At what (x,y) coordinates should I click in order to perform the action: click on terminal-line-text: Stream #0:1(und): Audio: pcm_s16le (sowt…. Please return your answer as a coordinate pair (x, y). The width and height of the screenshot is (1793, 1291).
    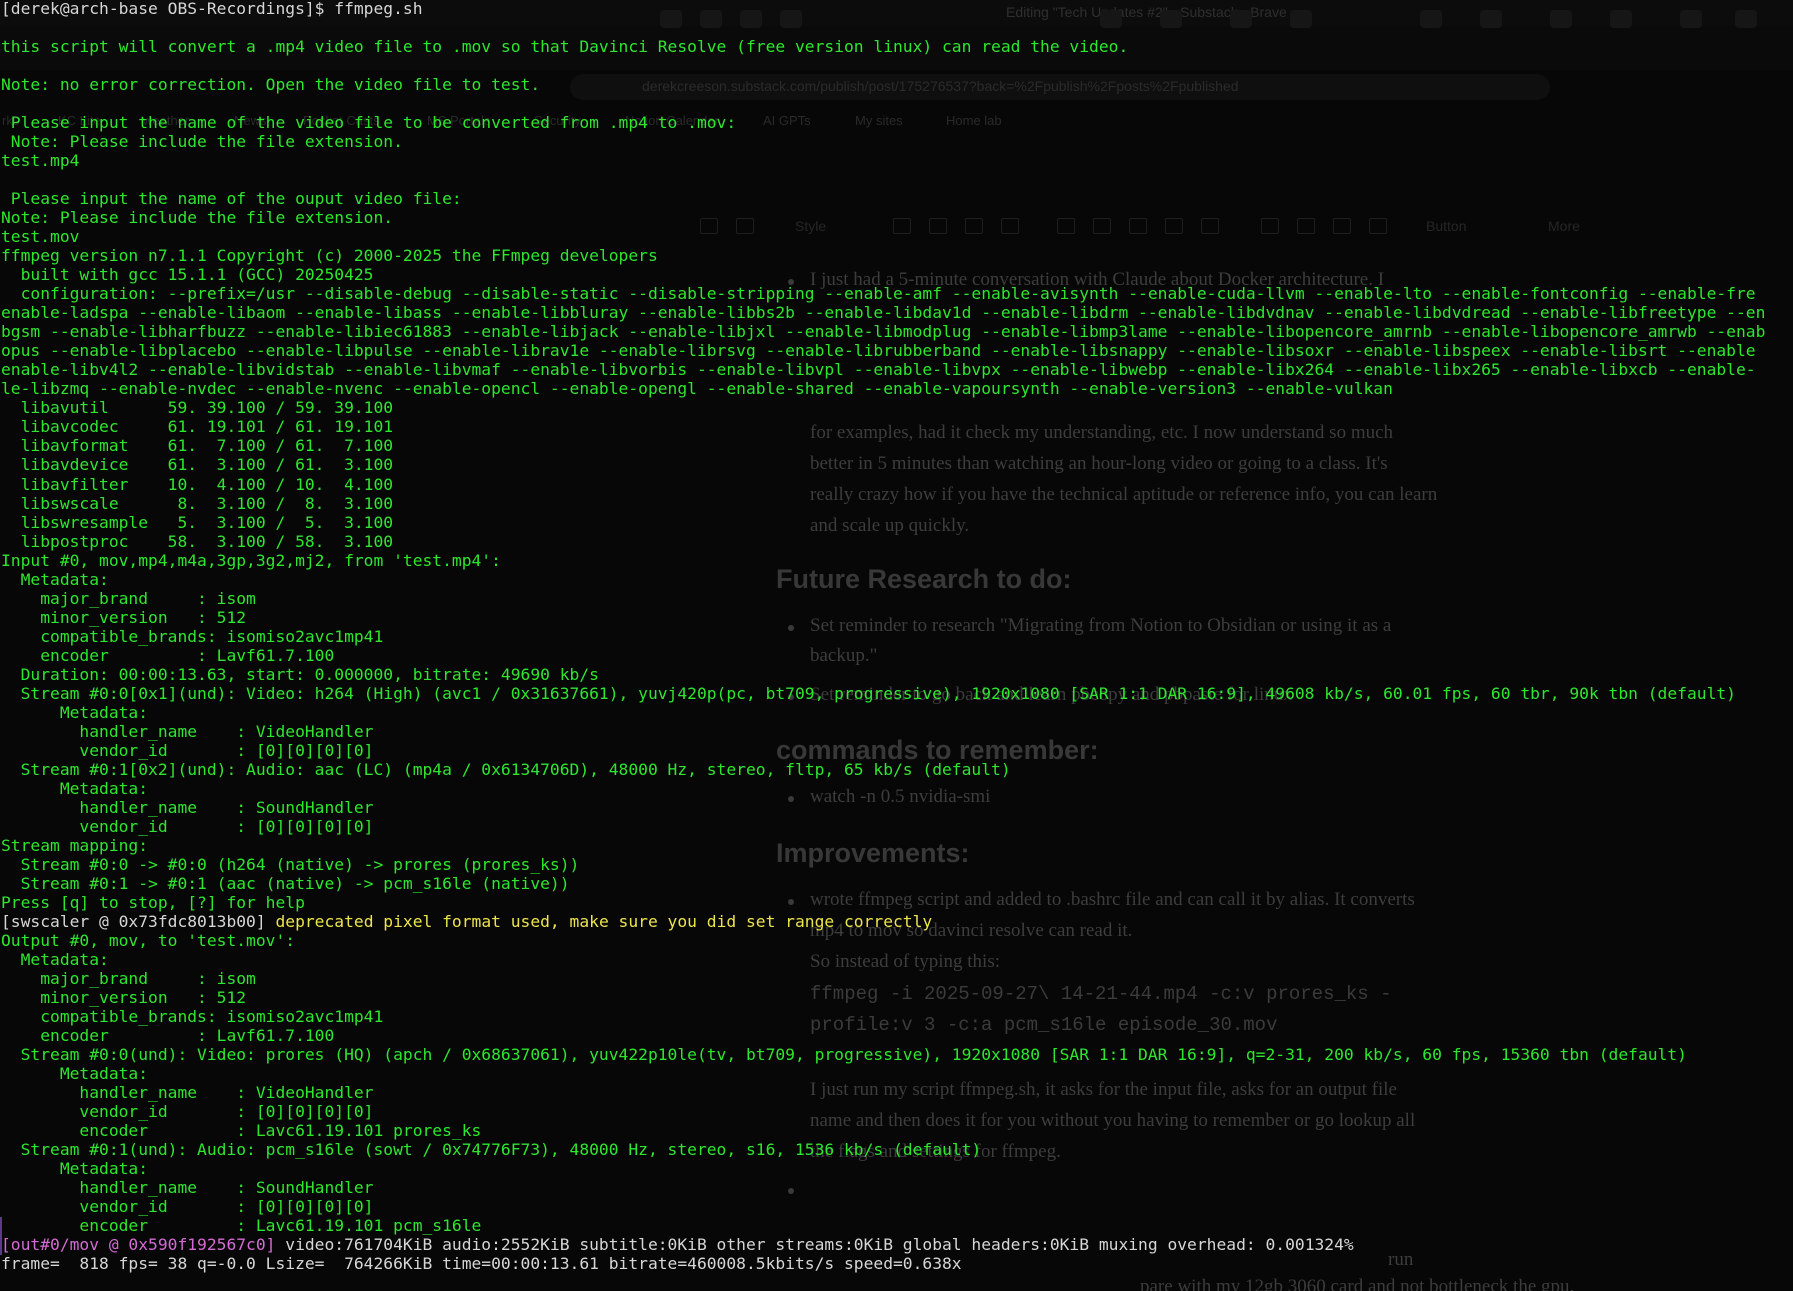
    Looking at the image, I should click on (491, 1150).